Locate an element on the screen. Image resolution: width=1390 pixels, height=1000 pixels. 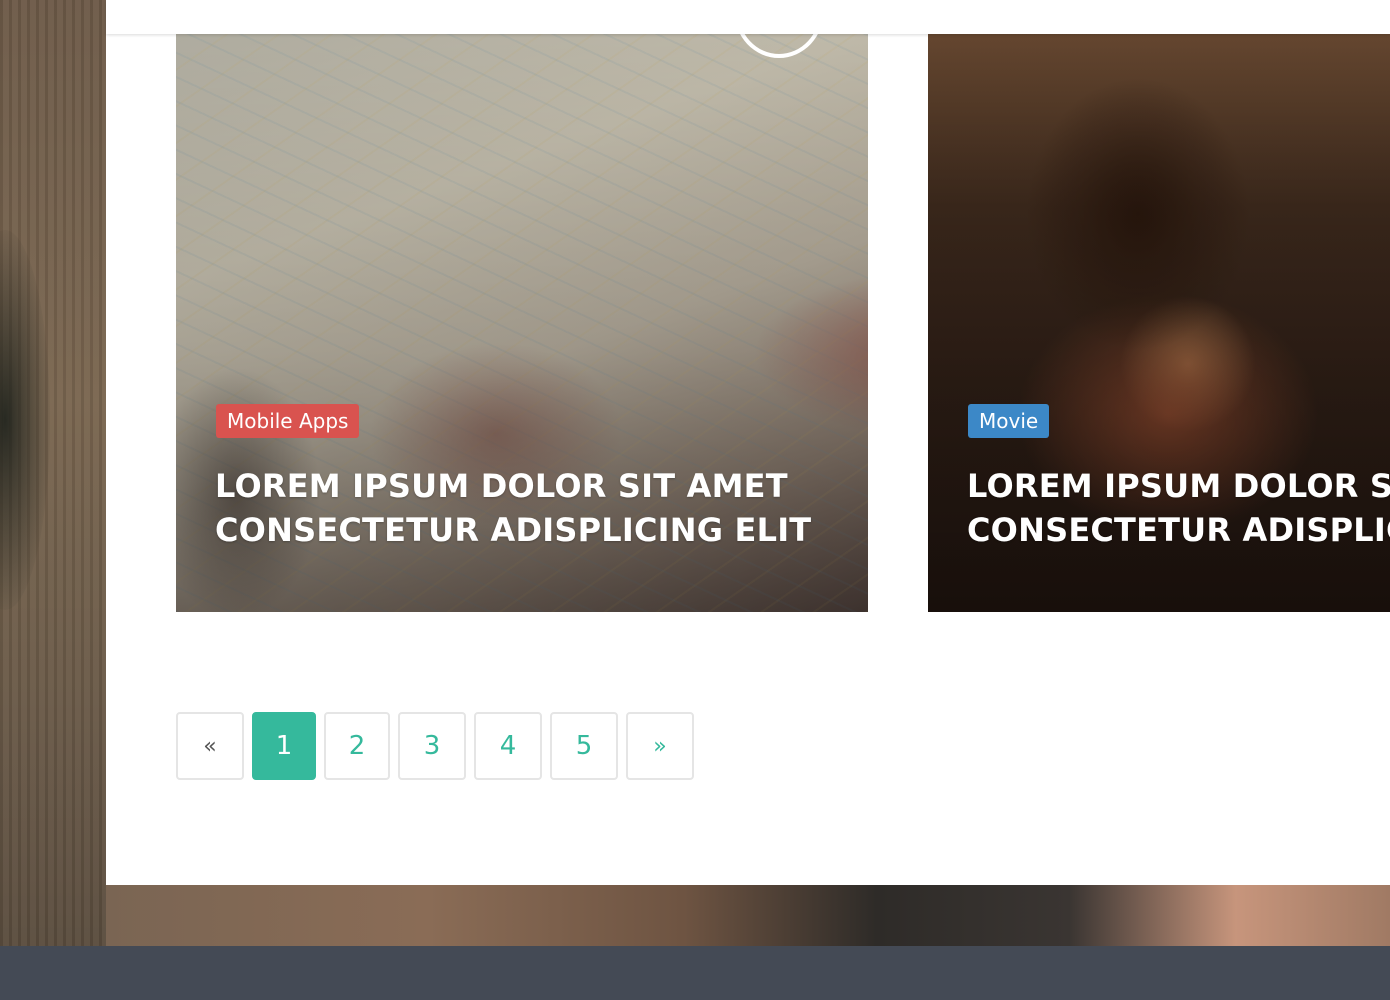
category-badge: Movie is located at coordinates (1009, 421).